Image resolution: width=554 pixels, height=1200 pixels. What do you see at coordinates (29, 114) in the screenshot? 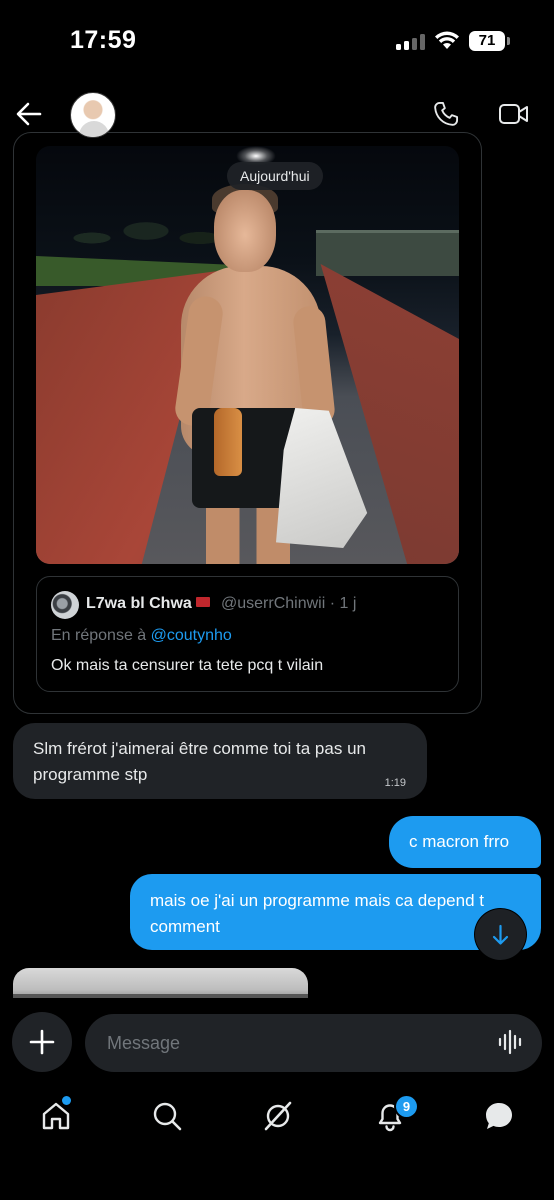
I see `back-arrow-icon` at bounding box center [29, 114].